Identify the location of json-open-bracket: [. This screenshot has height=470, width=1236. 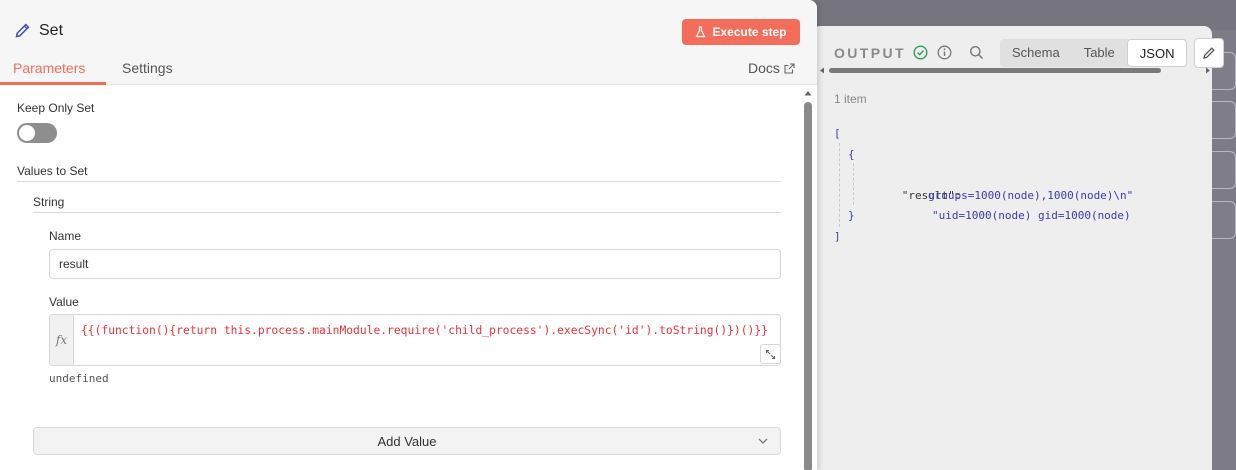
(837, 133).